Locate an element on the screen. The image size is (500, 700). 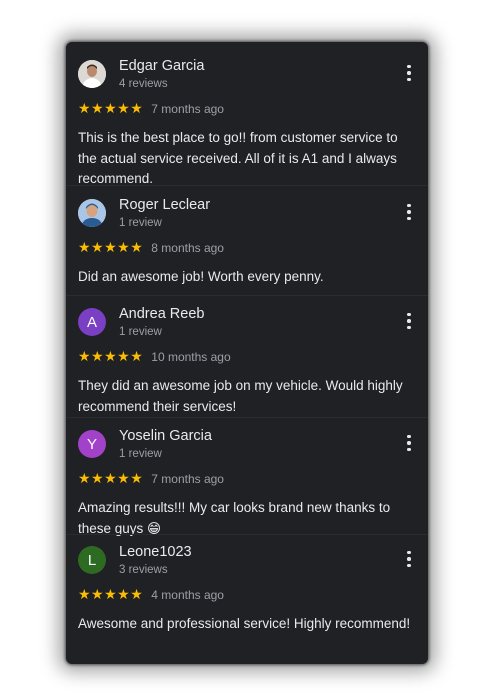
avatar: Y is located at coordinates (92, 444).